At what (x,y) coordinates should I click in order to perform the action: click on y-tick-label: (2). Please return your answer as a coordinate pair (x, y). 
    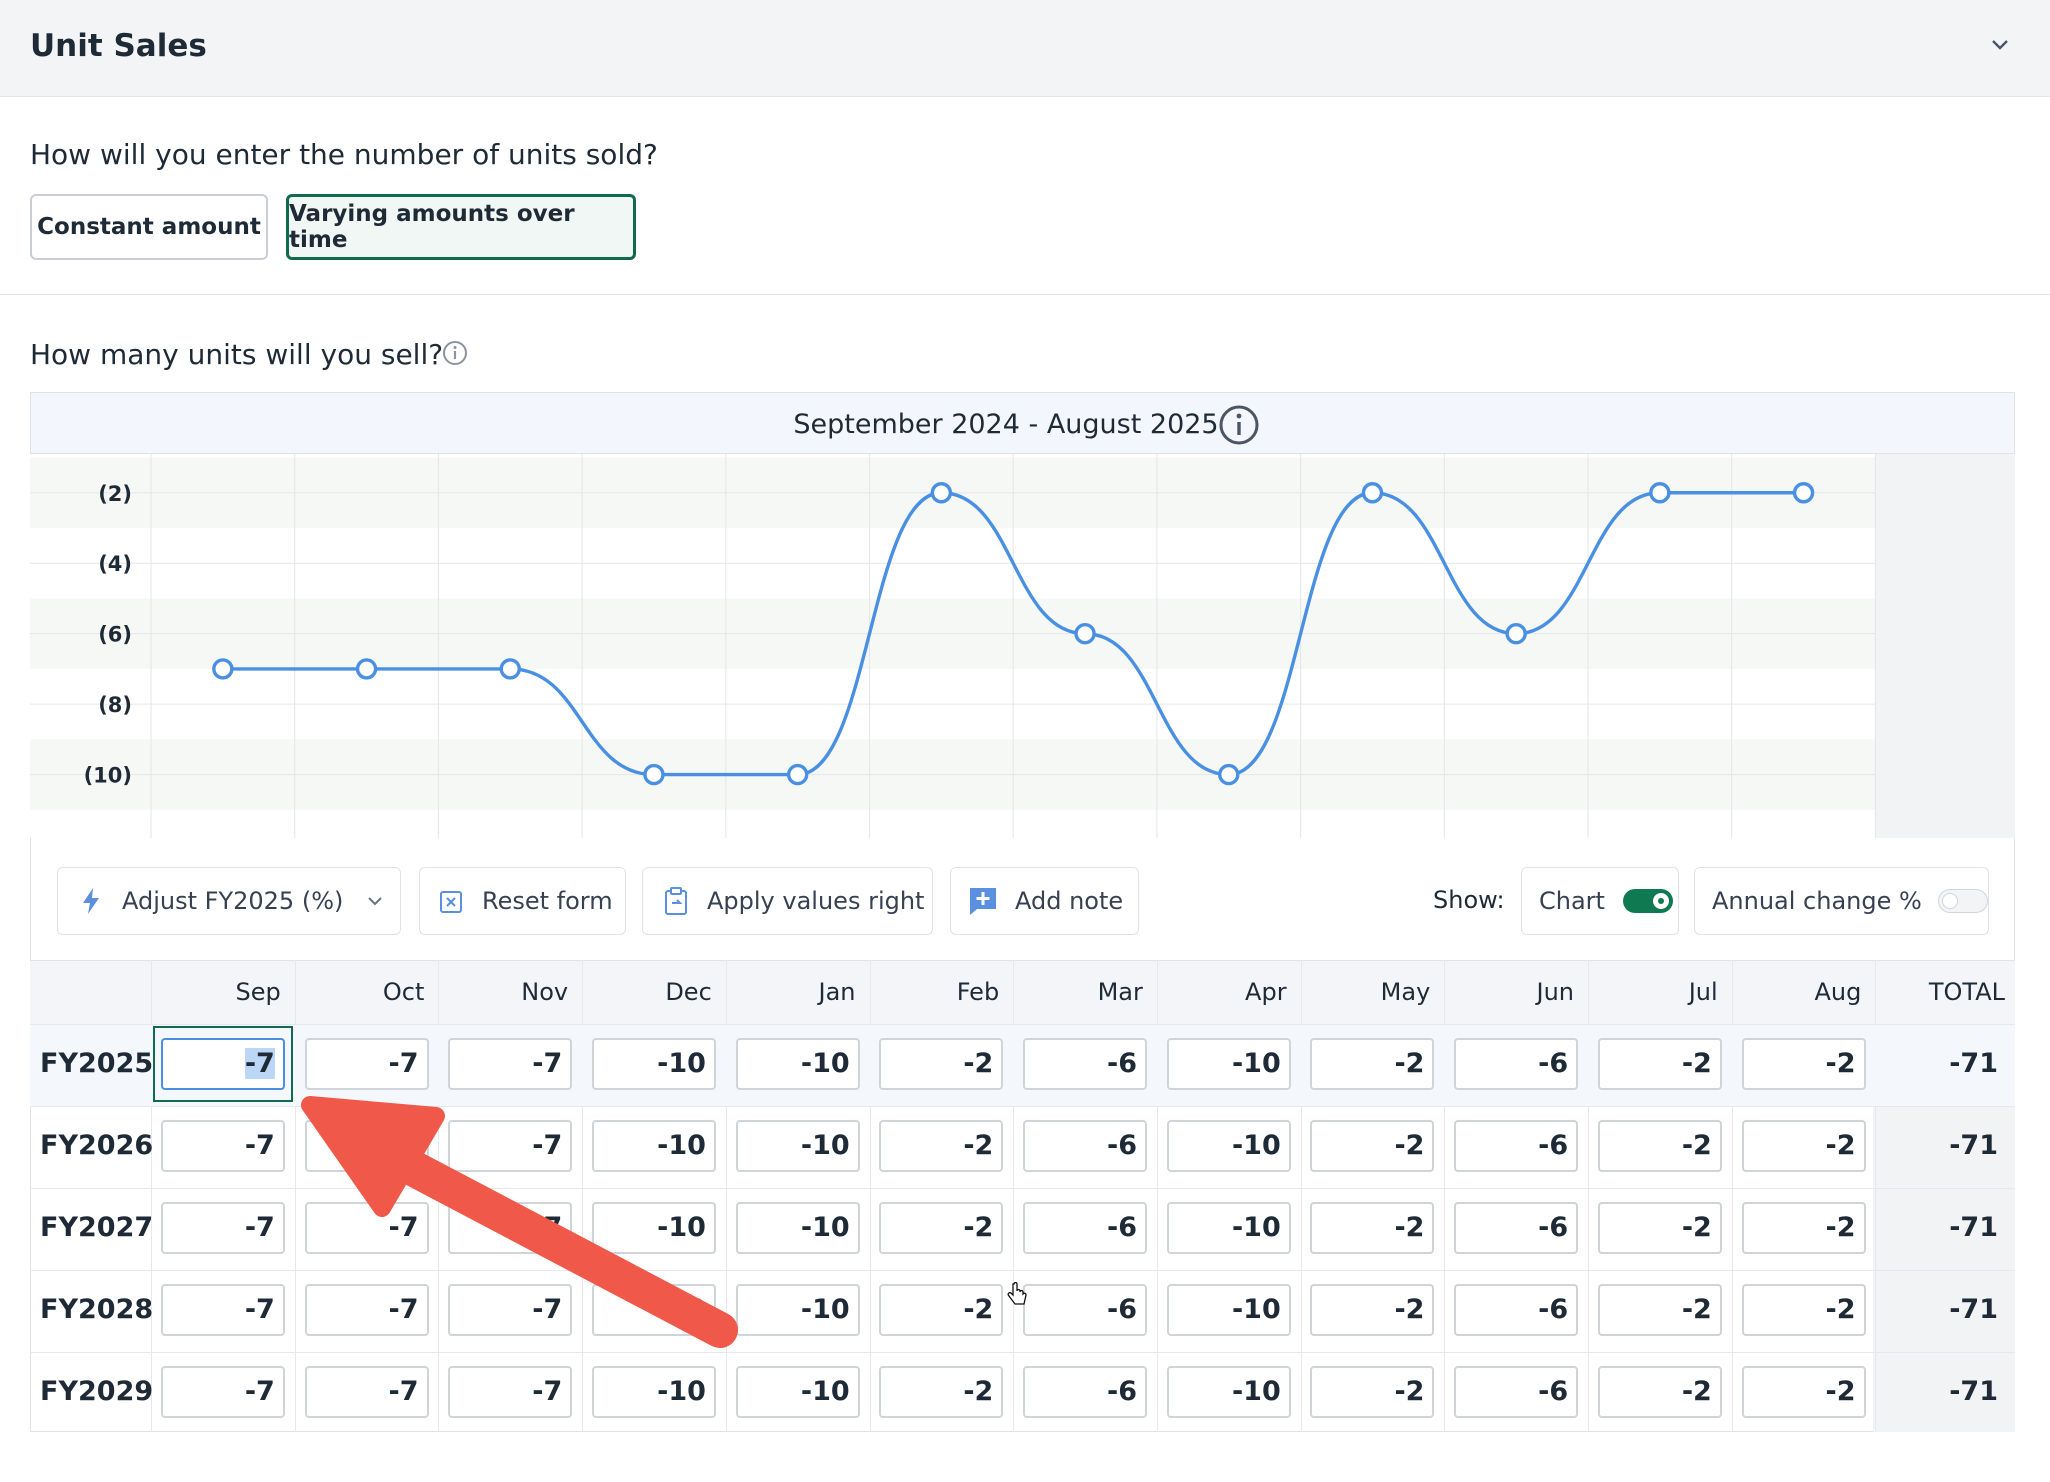
    Looking at the image, I should click on (115, 494).